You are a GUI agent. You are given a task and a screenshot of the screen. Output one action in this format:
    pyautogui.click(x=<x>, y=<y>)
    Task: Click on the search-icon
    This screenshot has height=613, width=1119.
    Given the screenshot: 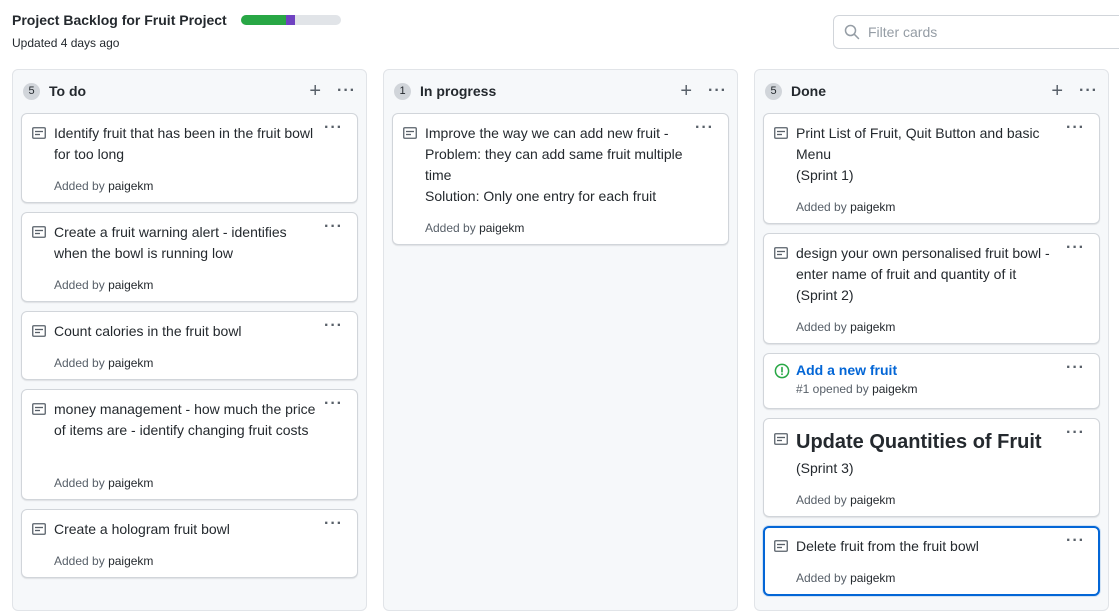 What is the action you would take?
    pyautogui.click(x=852, y=32)
    